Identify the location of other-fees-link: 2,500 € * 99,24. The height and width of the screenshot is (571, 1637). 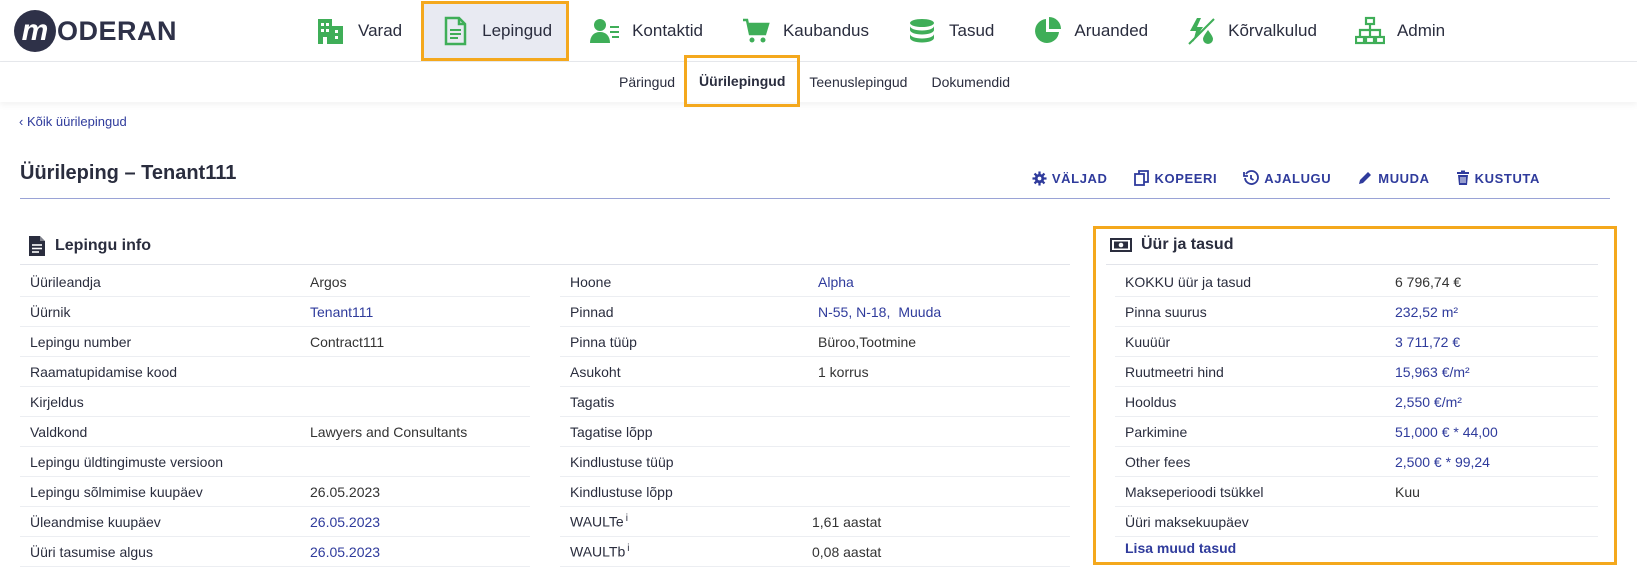
(1442, 462).